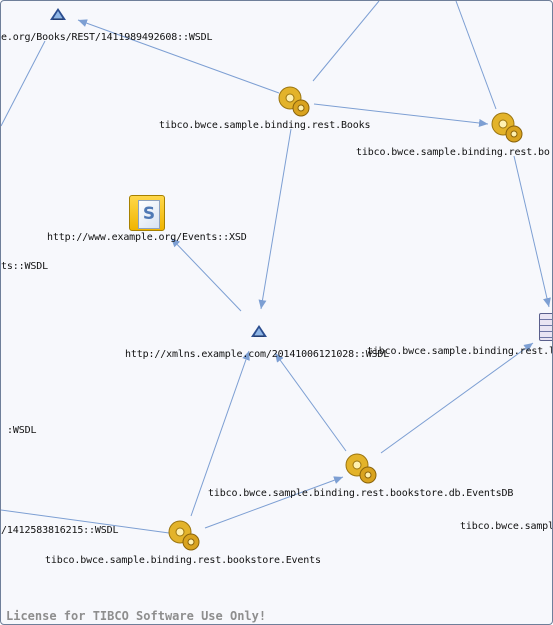  What do you see at coordinates (545, 327) in the screenshot?
I see `database-icon` at bounding box center [545, 327].